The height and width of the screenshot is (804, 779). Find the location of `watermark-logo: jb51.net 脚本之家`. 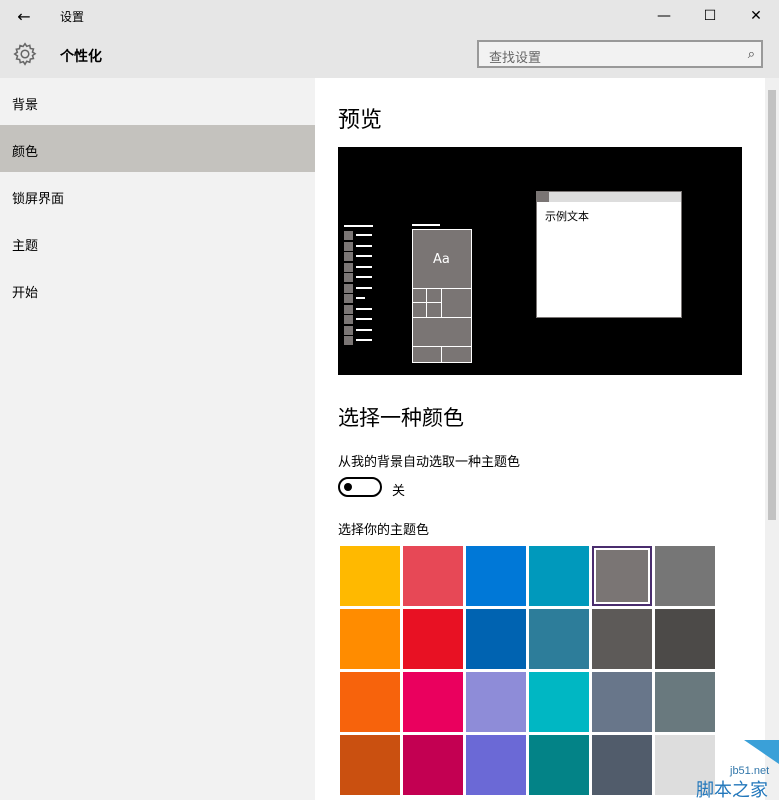

watermark-logo: jb51.net 脚本之家 is located at coordinates (737, 770).